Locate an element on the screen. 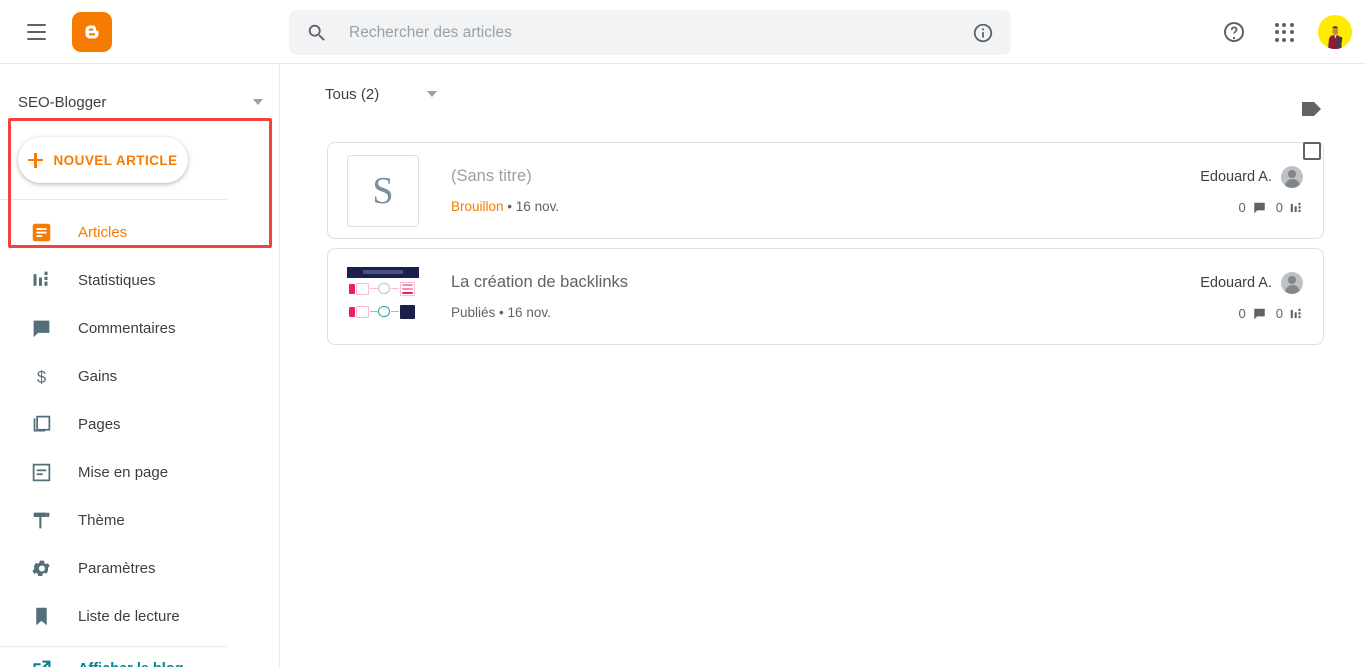 This screenshot has height=667, width=1366. sidebar-item-mise-en-page: Mise en page is located at coordinates (139, 472).